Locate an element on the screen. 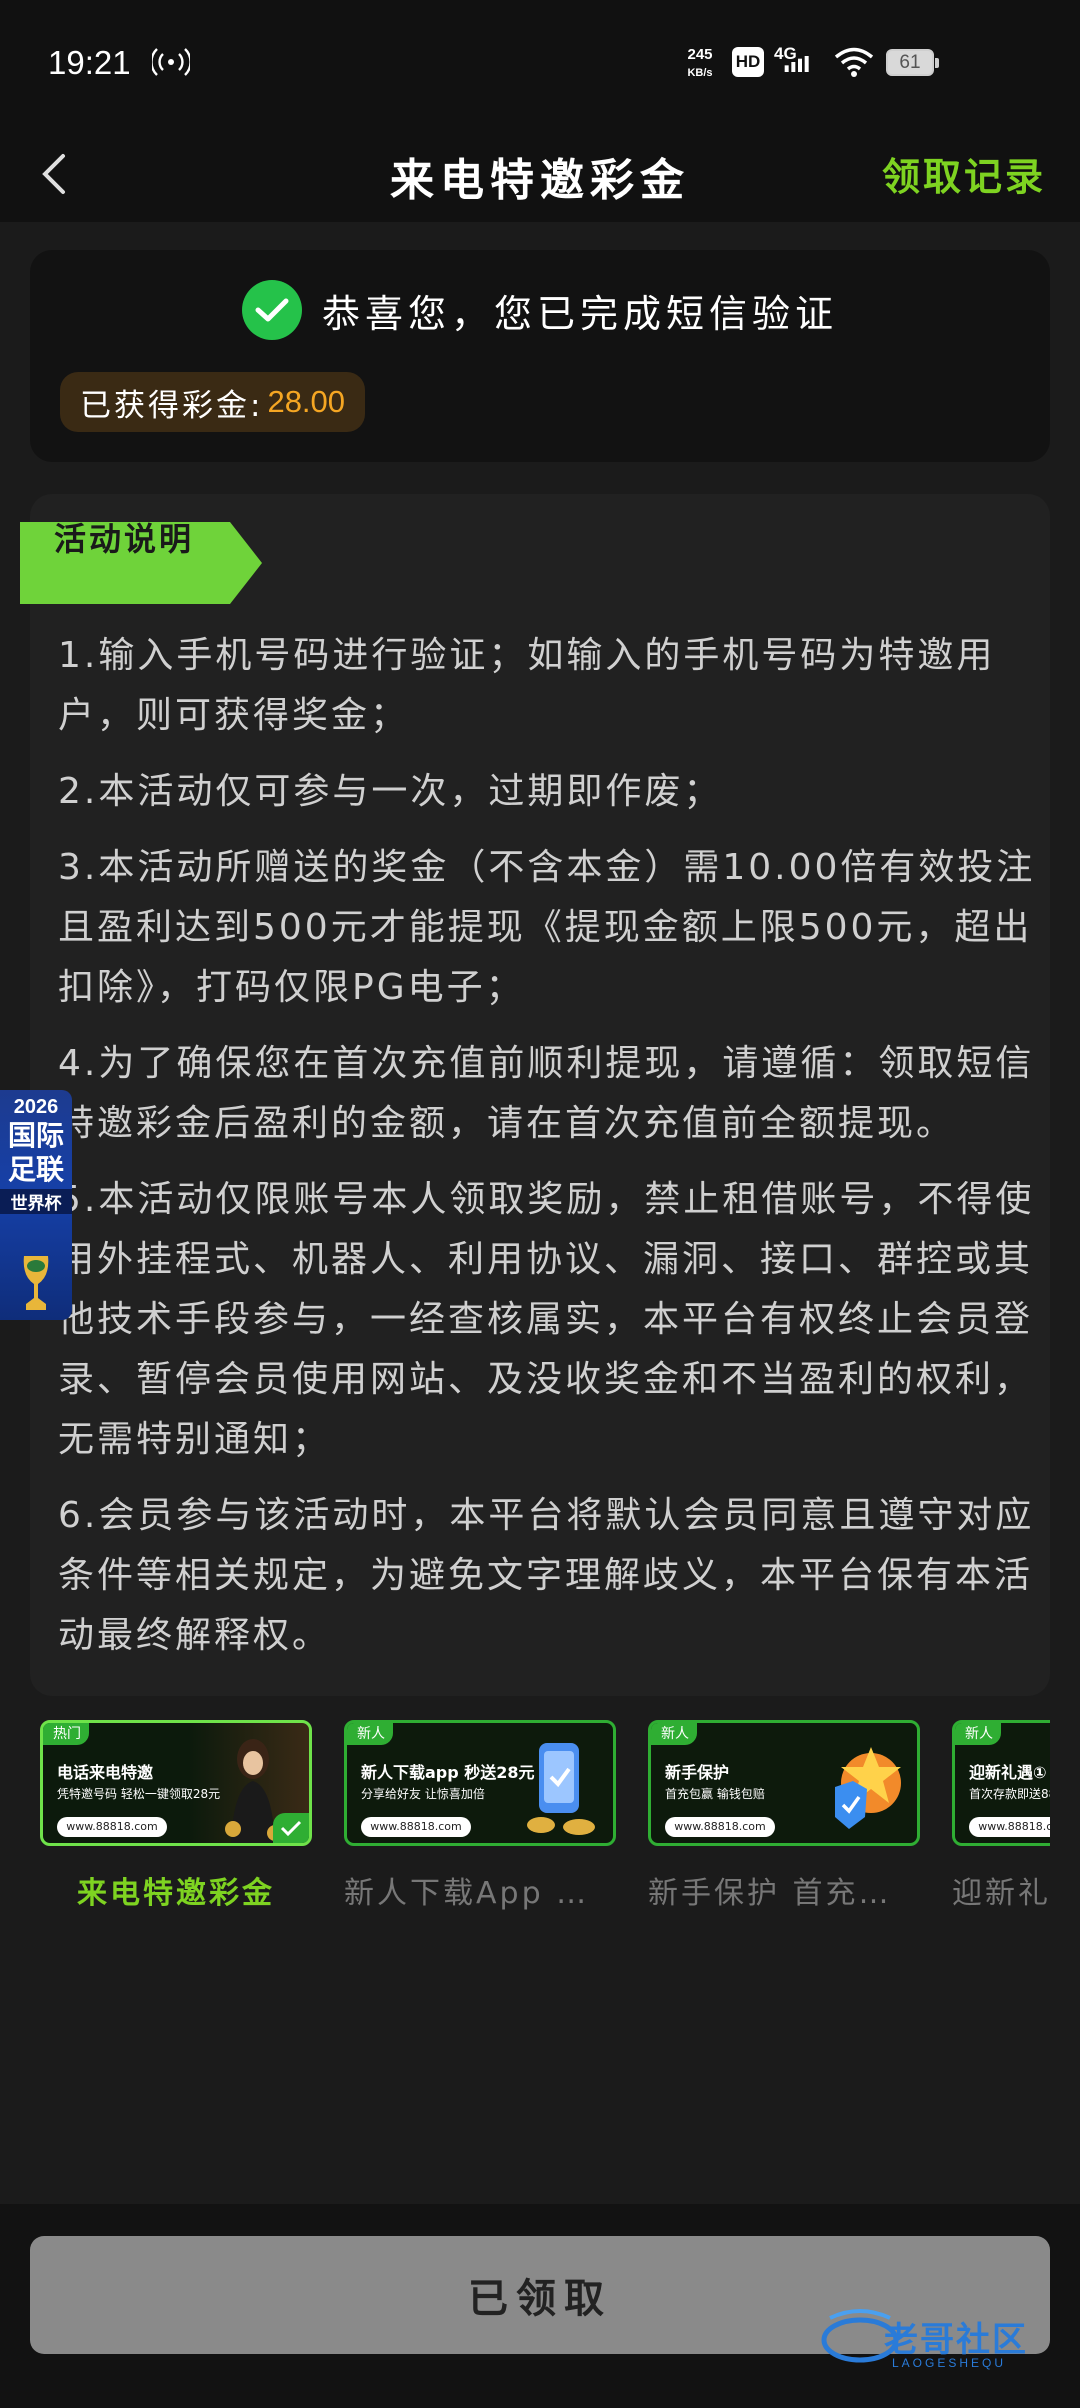 The image size is (1080, 2408). rule-item-1: 1.输入手机号码进行验证；如输入的手机号码为特邀用户，则可获得奖金； is located at coordinates (527, 685).